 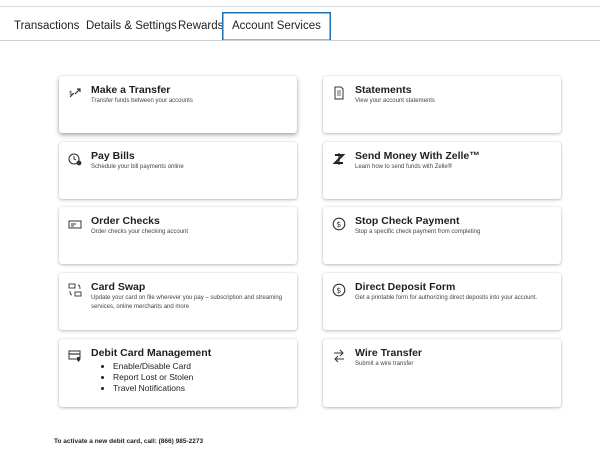 I want to click on service-card-wire-transfer: Wire Transfer Submit a wire transfer, so click(x=442, y=373).